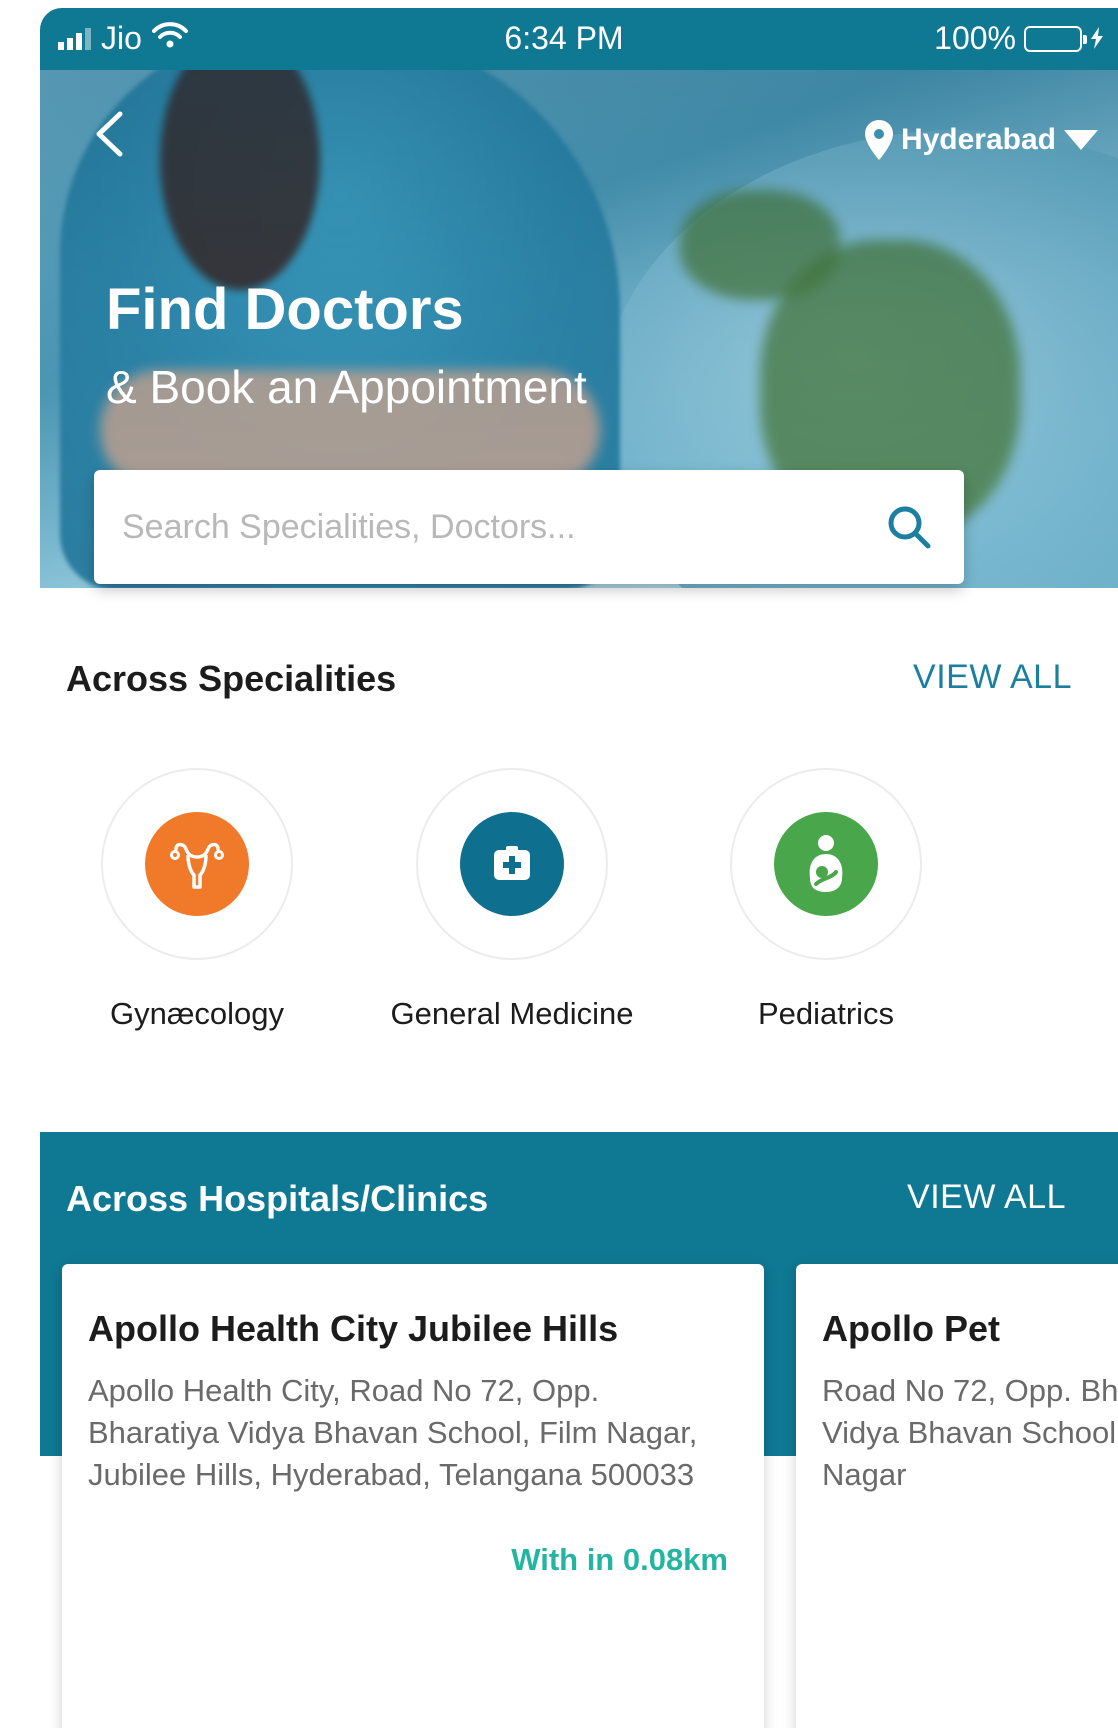  What do you see at coordinates (353, 1328) in the screenshot?
I see `hospital-name: Apollo Health City Jubilee Hills` at bounding box center [353, 1328].